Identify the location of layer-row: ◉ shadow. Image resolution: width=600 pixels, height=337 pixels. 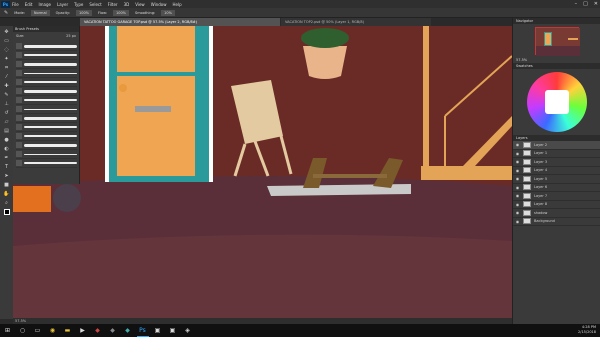
(556, 213).